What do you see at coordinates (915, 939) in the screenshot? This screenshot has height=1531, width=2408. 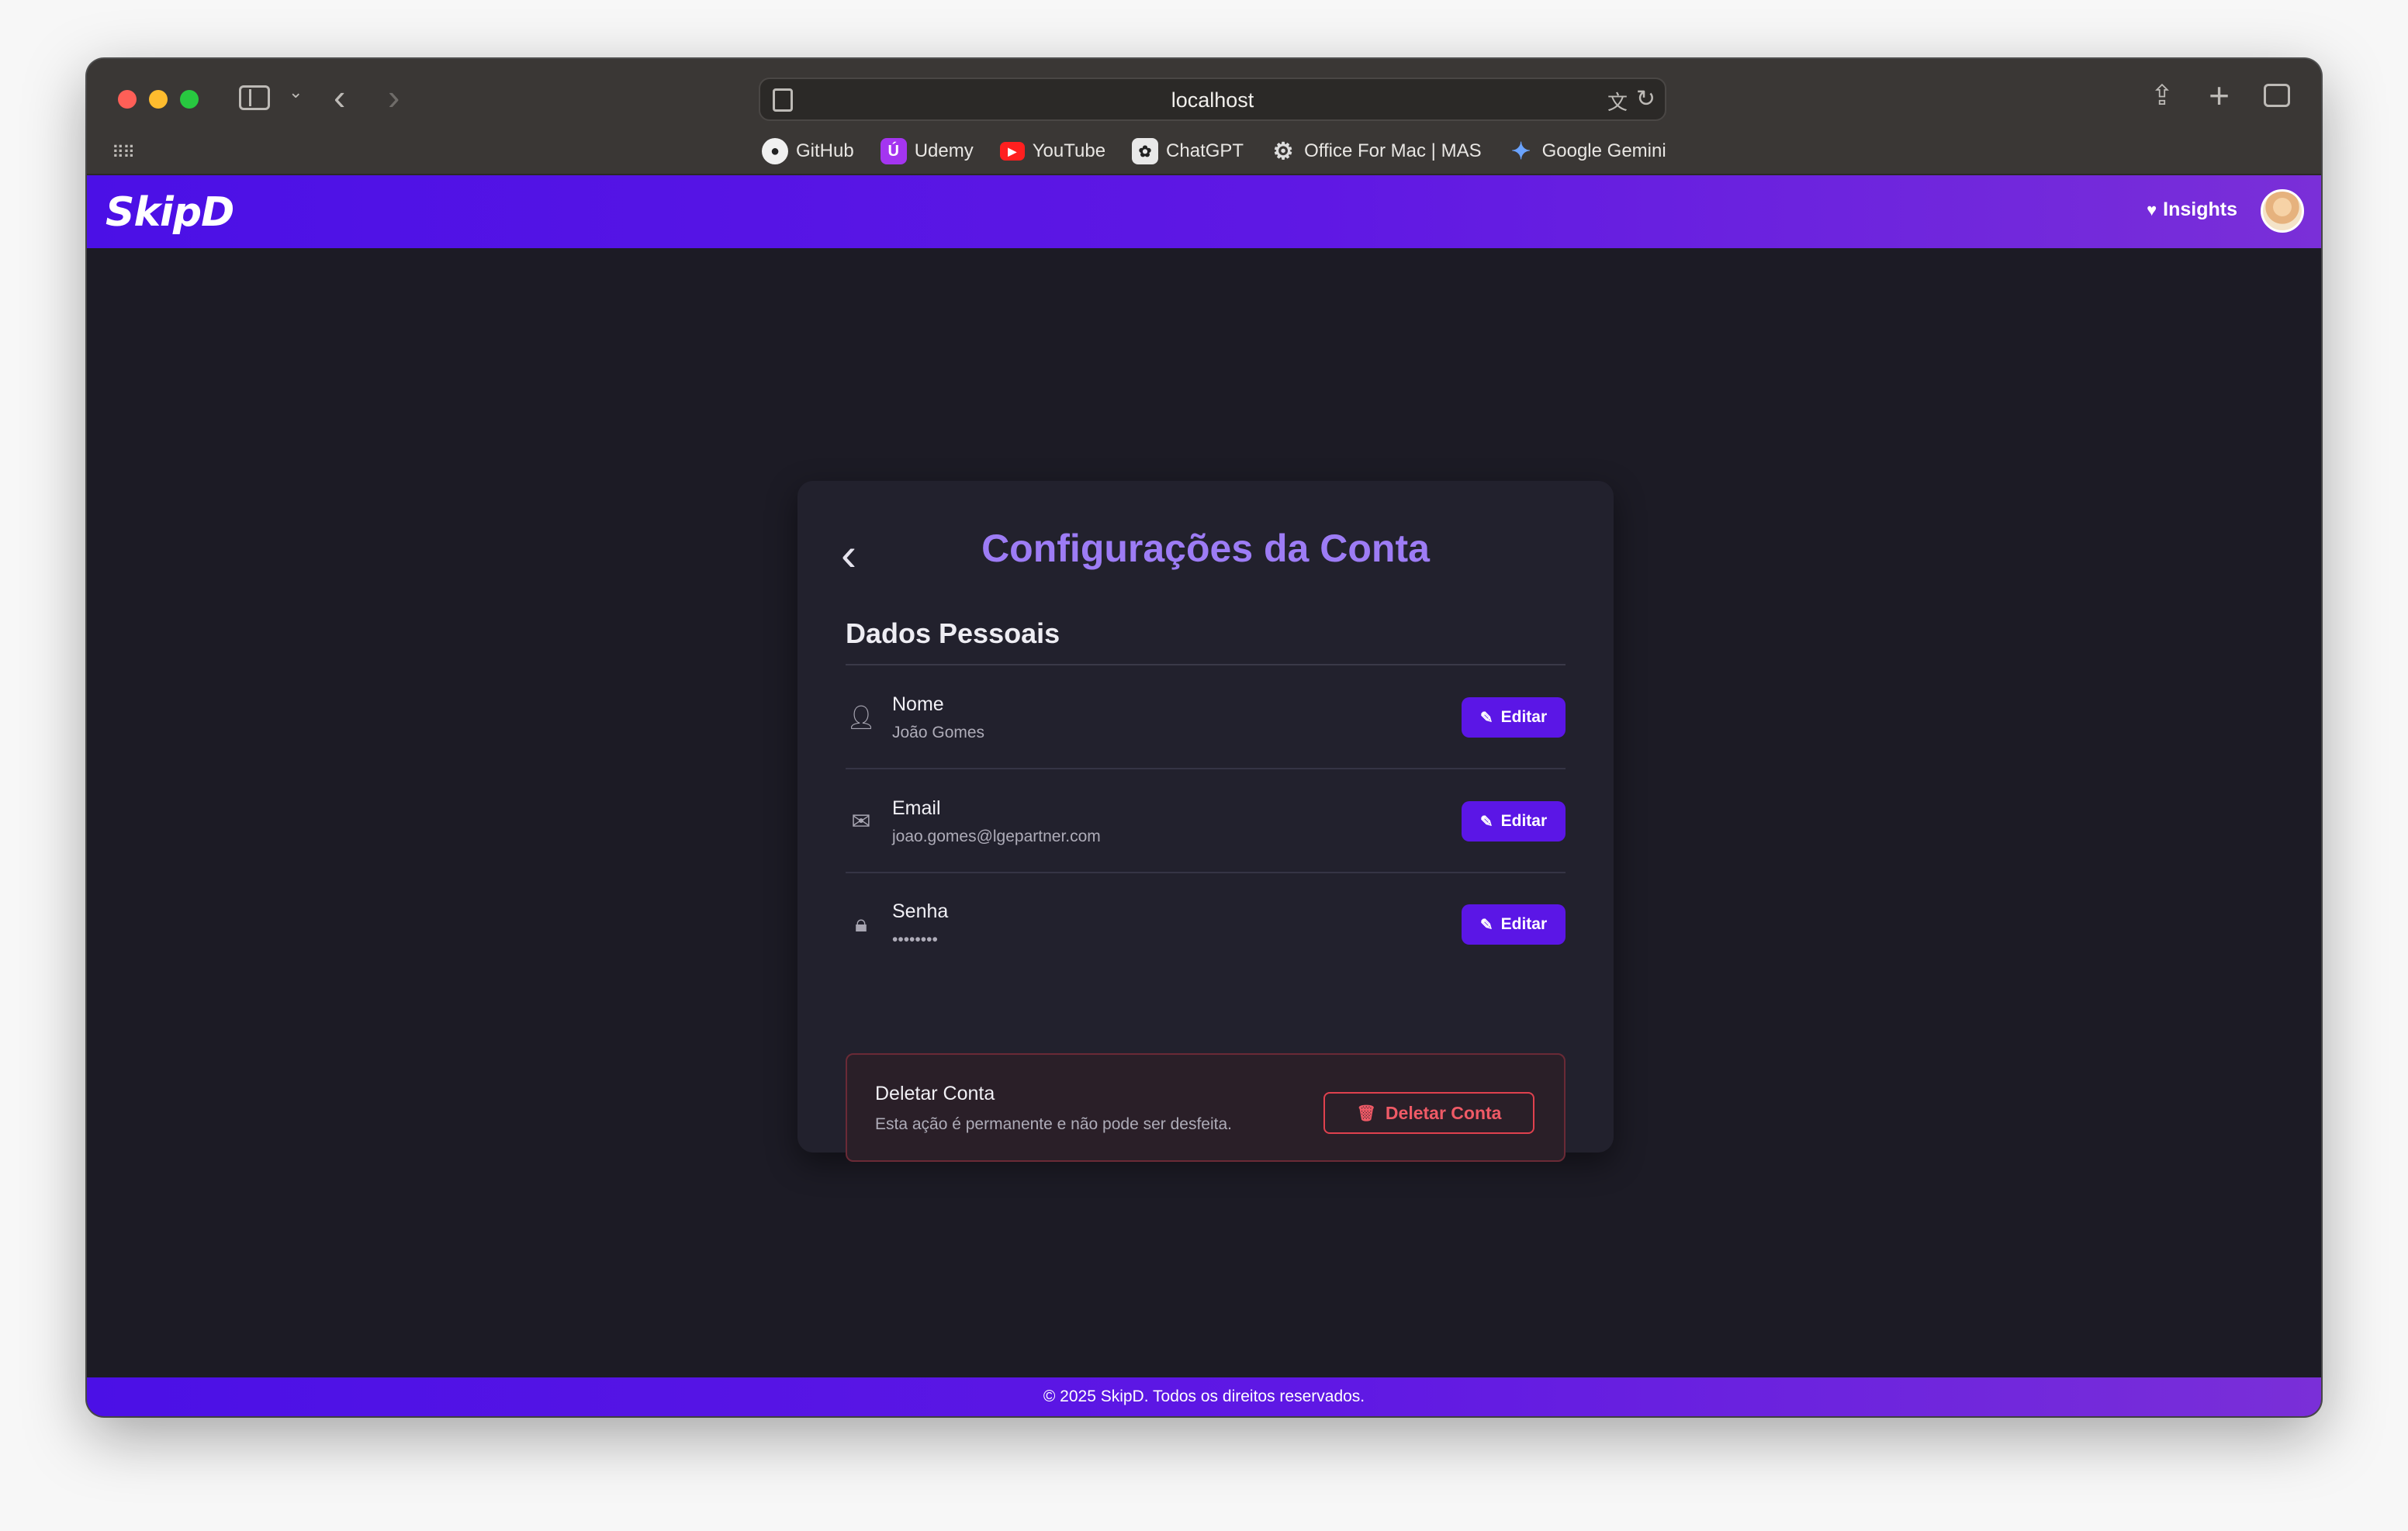 I see `field-value: ••••••••` at bounding box center [915, 939].